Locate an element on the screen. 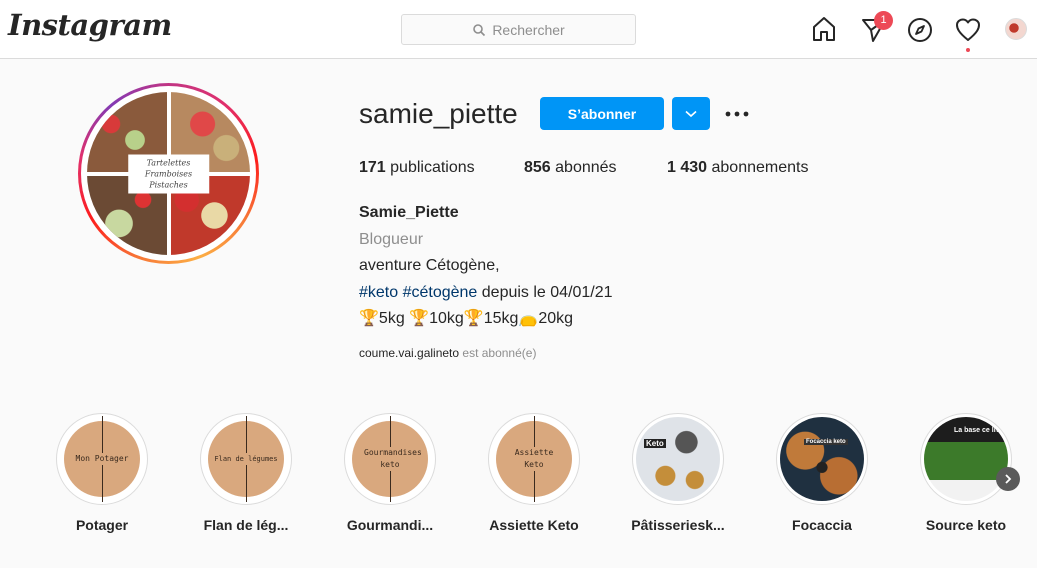 The width and height of the screenshot is (1037, 568). bio-hashtags: #keto #cétogène is located at coordinates (418, 292).